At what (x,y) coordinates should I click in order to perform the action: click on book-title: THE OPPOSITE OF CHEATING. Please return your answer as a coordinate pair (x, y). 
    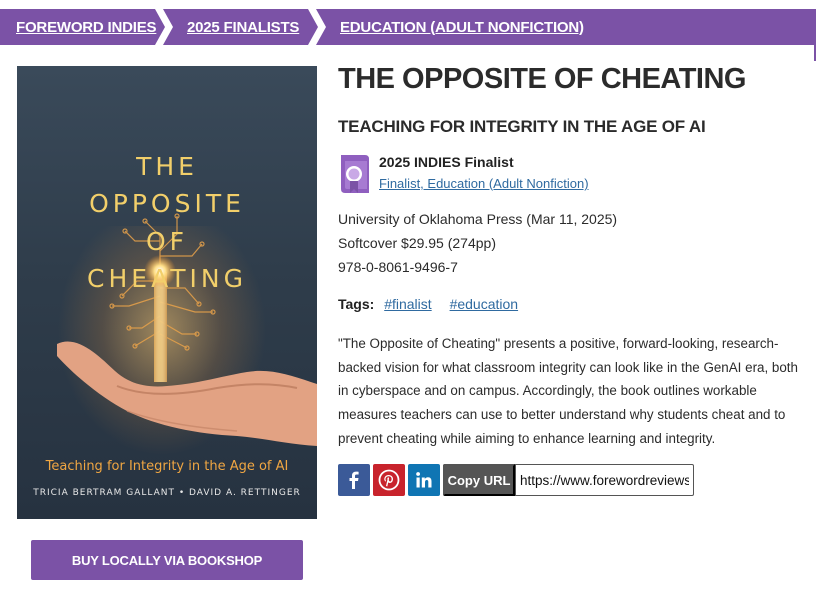
    Looking at the image, I should click on (542, 79).